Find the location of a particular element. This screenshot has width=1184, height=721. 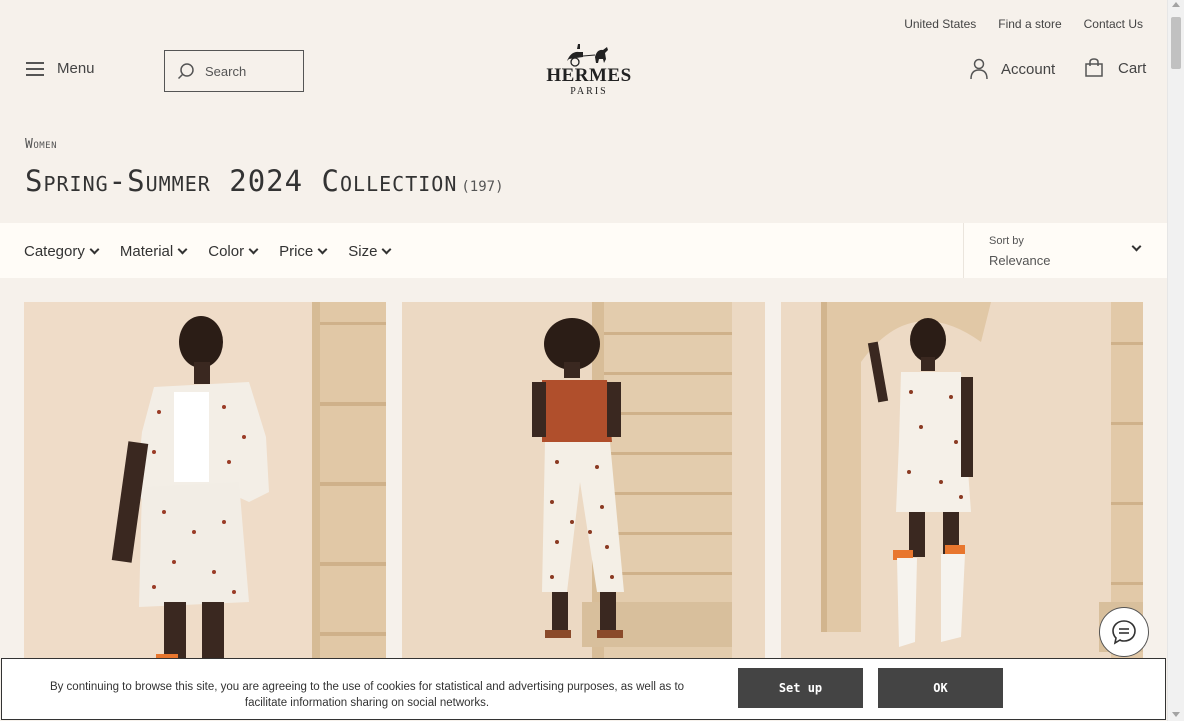

carriage-logo-icon is located at coordinates (587, 55).